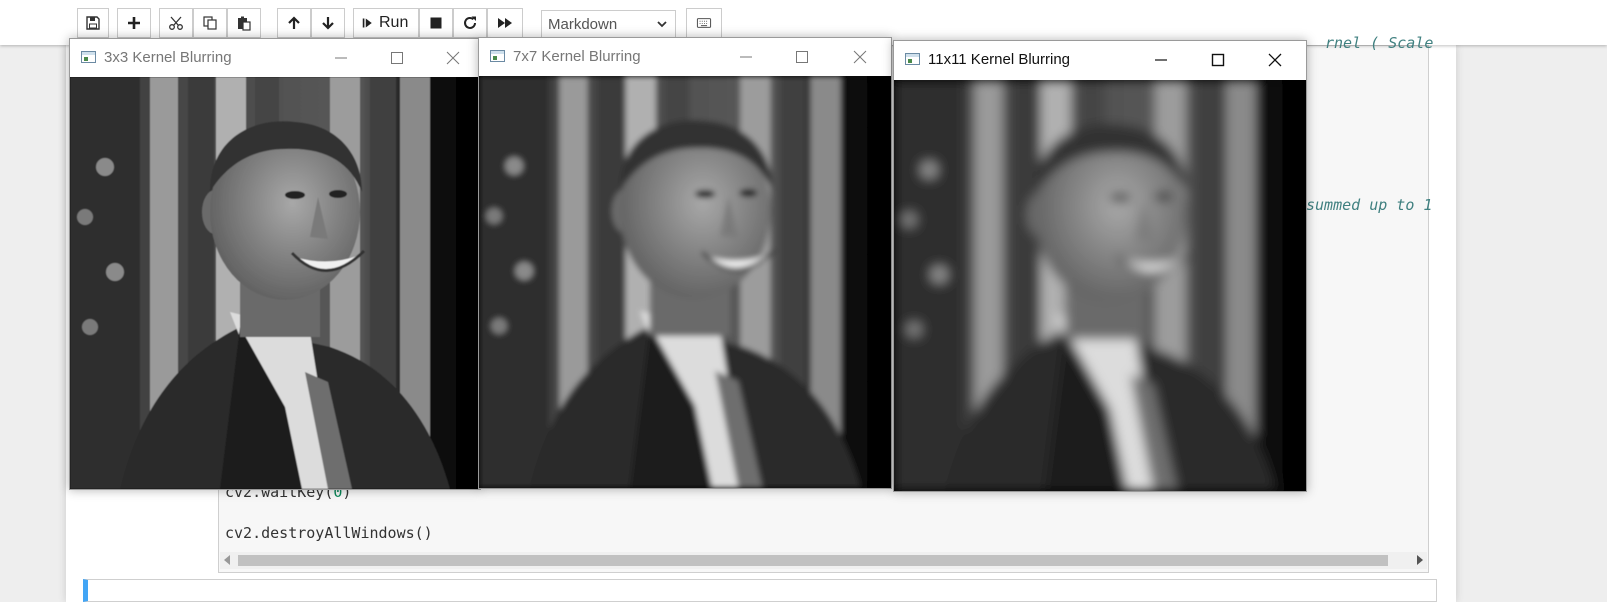 The height and width of the screenshot is (602, 1607). I want to click on paste-icon, so click(244, 23).